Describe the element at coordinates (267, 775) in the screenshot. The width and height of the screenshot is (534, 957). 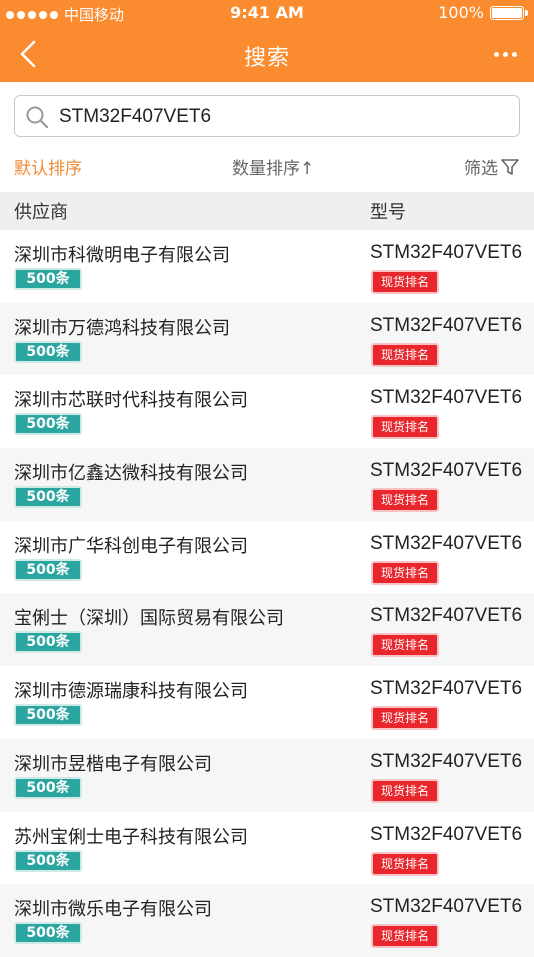
I see `table-row: 深圳市昱楷电子有限公司 500条 STM32F407VET6 现货排名` at that location.